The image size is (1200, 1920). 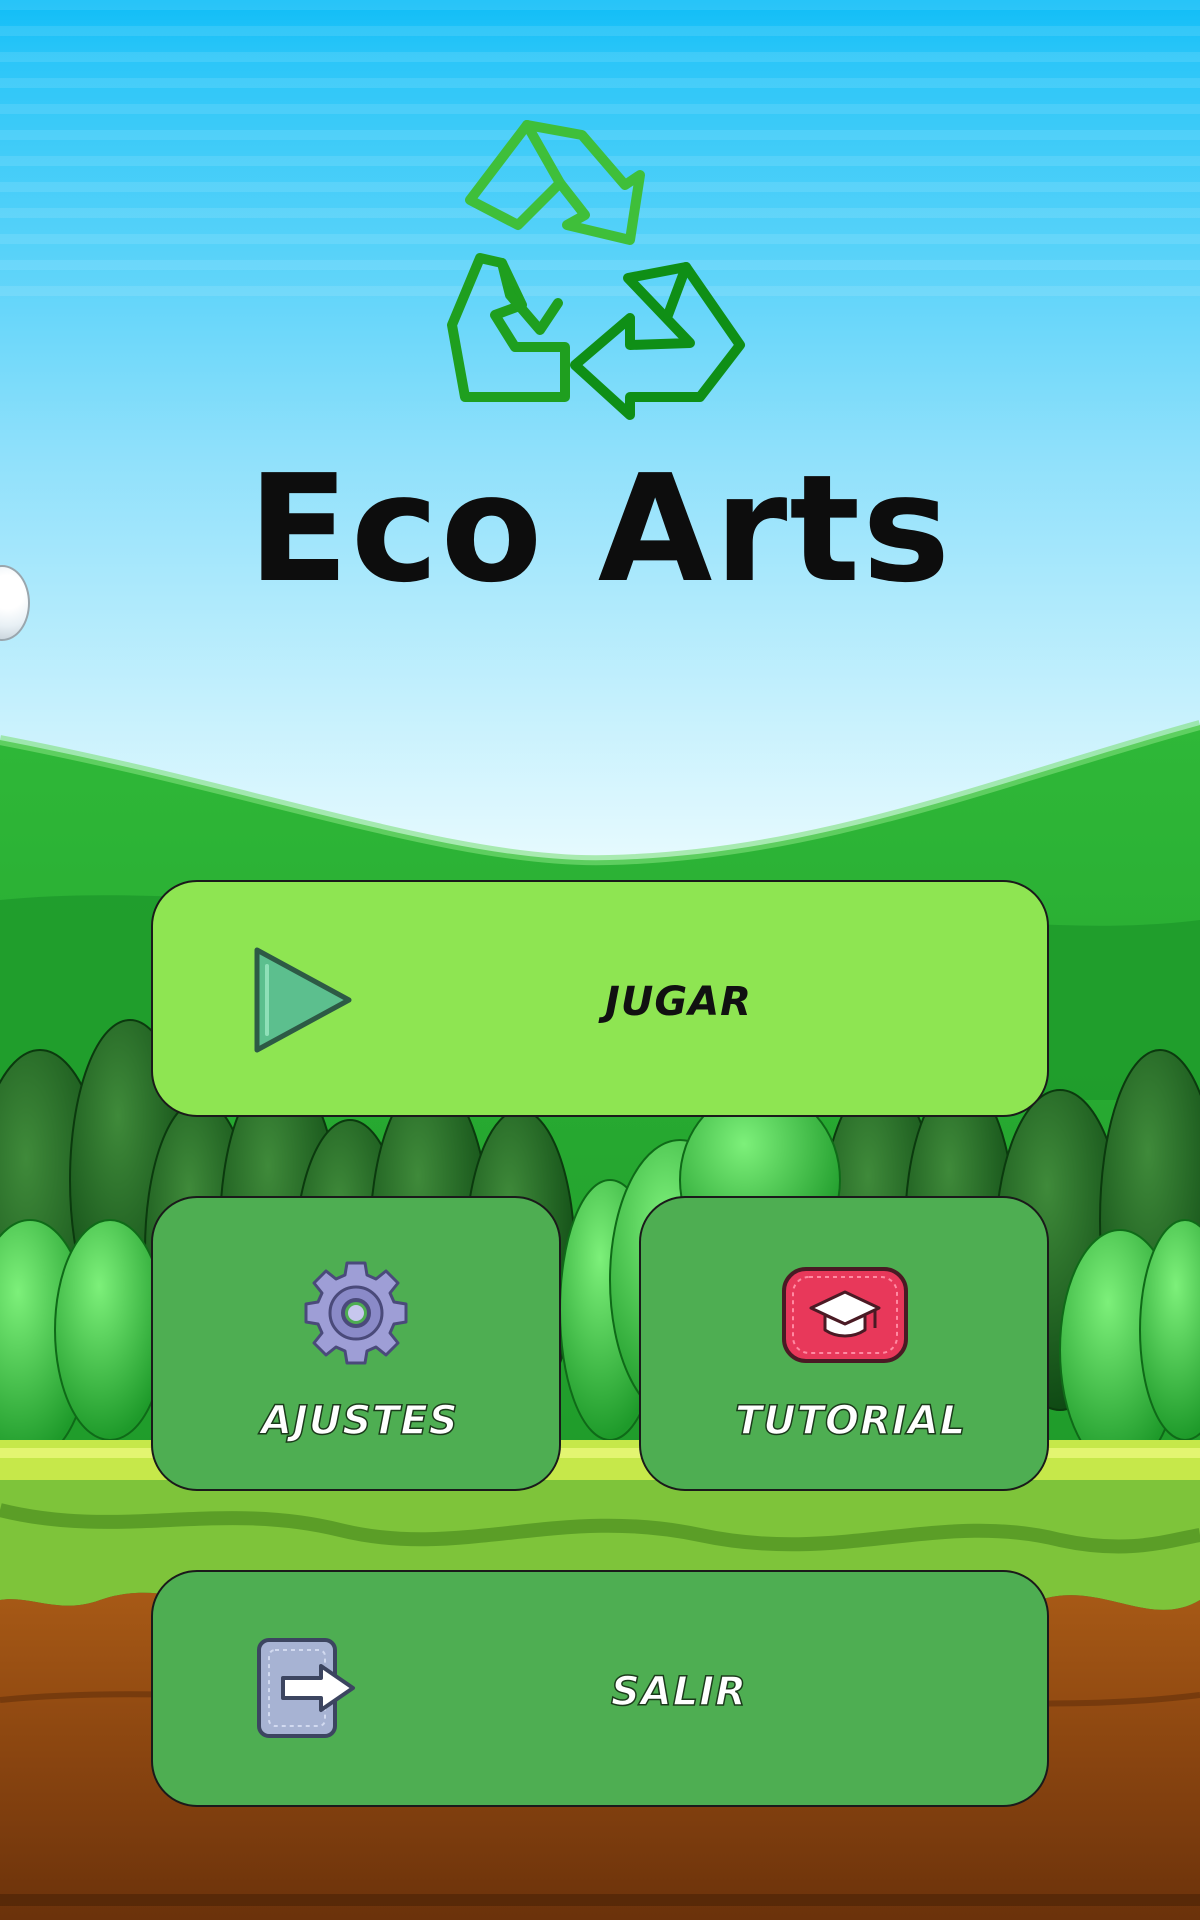 What do you see at coordinates (600, 1688) in the screenshot?
I see `exit-button: SALIR` at bounding box center [600, 1688].